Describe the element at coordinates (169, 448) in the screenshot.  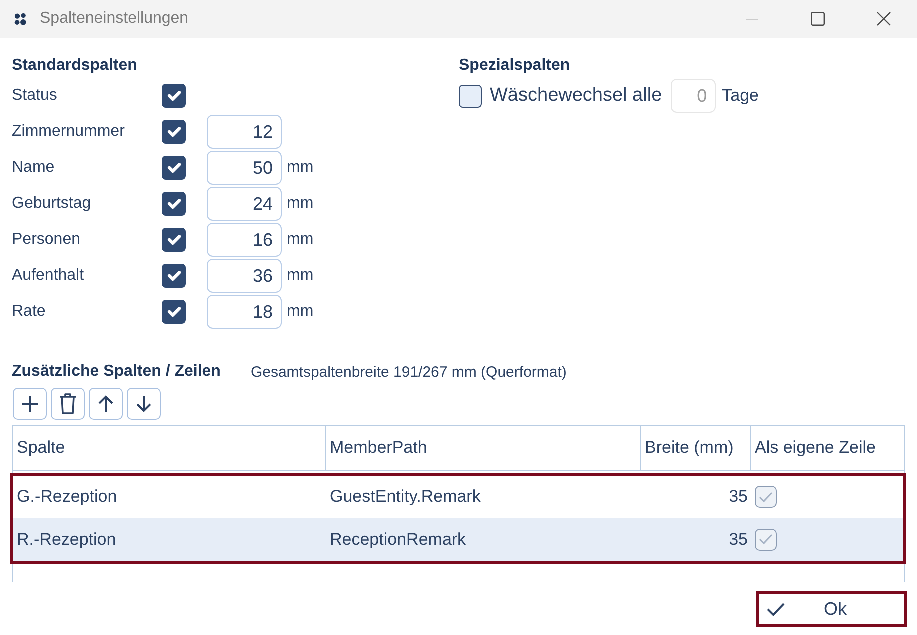
I see `column-header: Spalte` at that location.